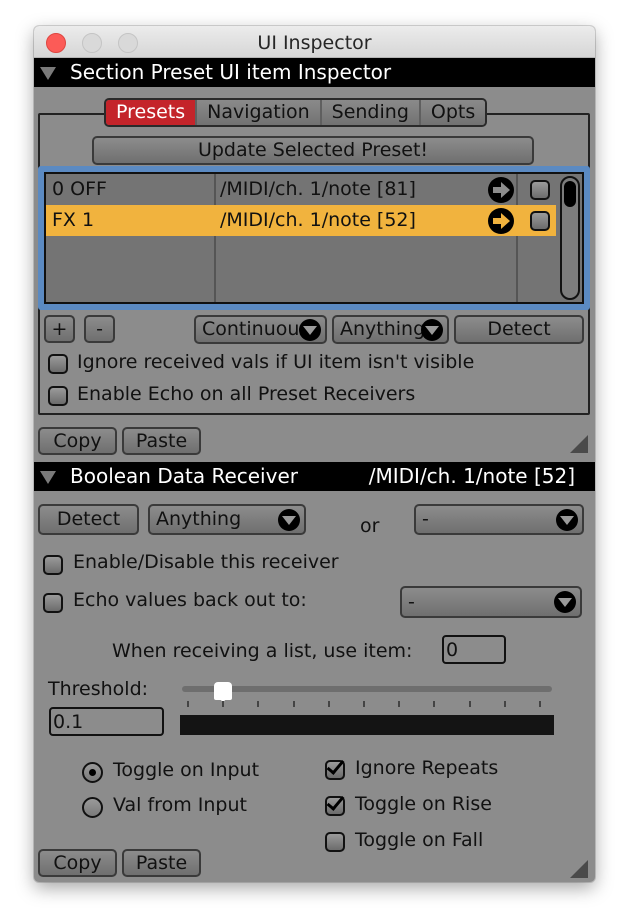  I want to click on or-label: or, so click(370, 526).